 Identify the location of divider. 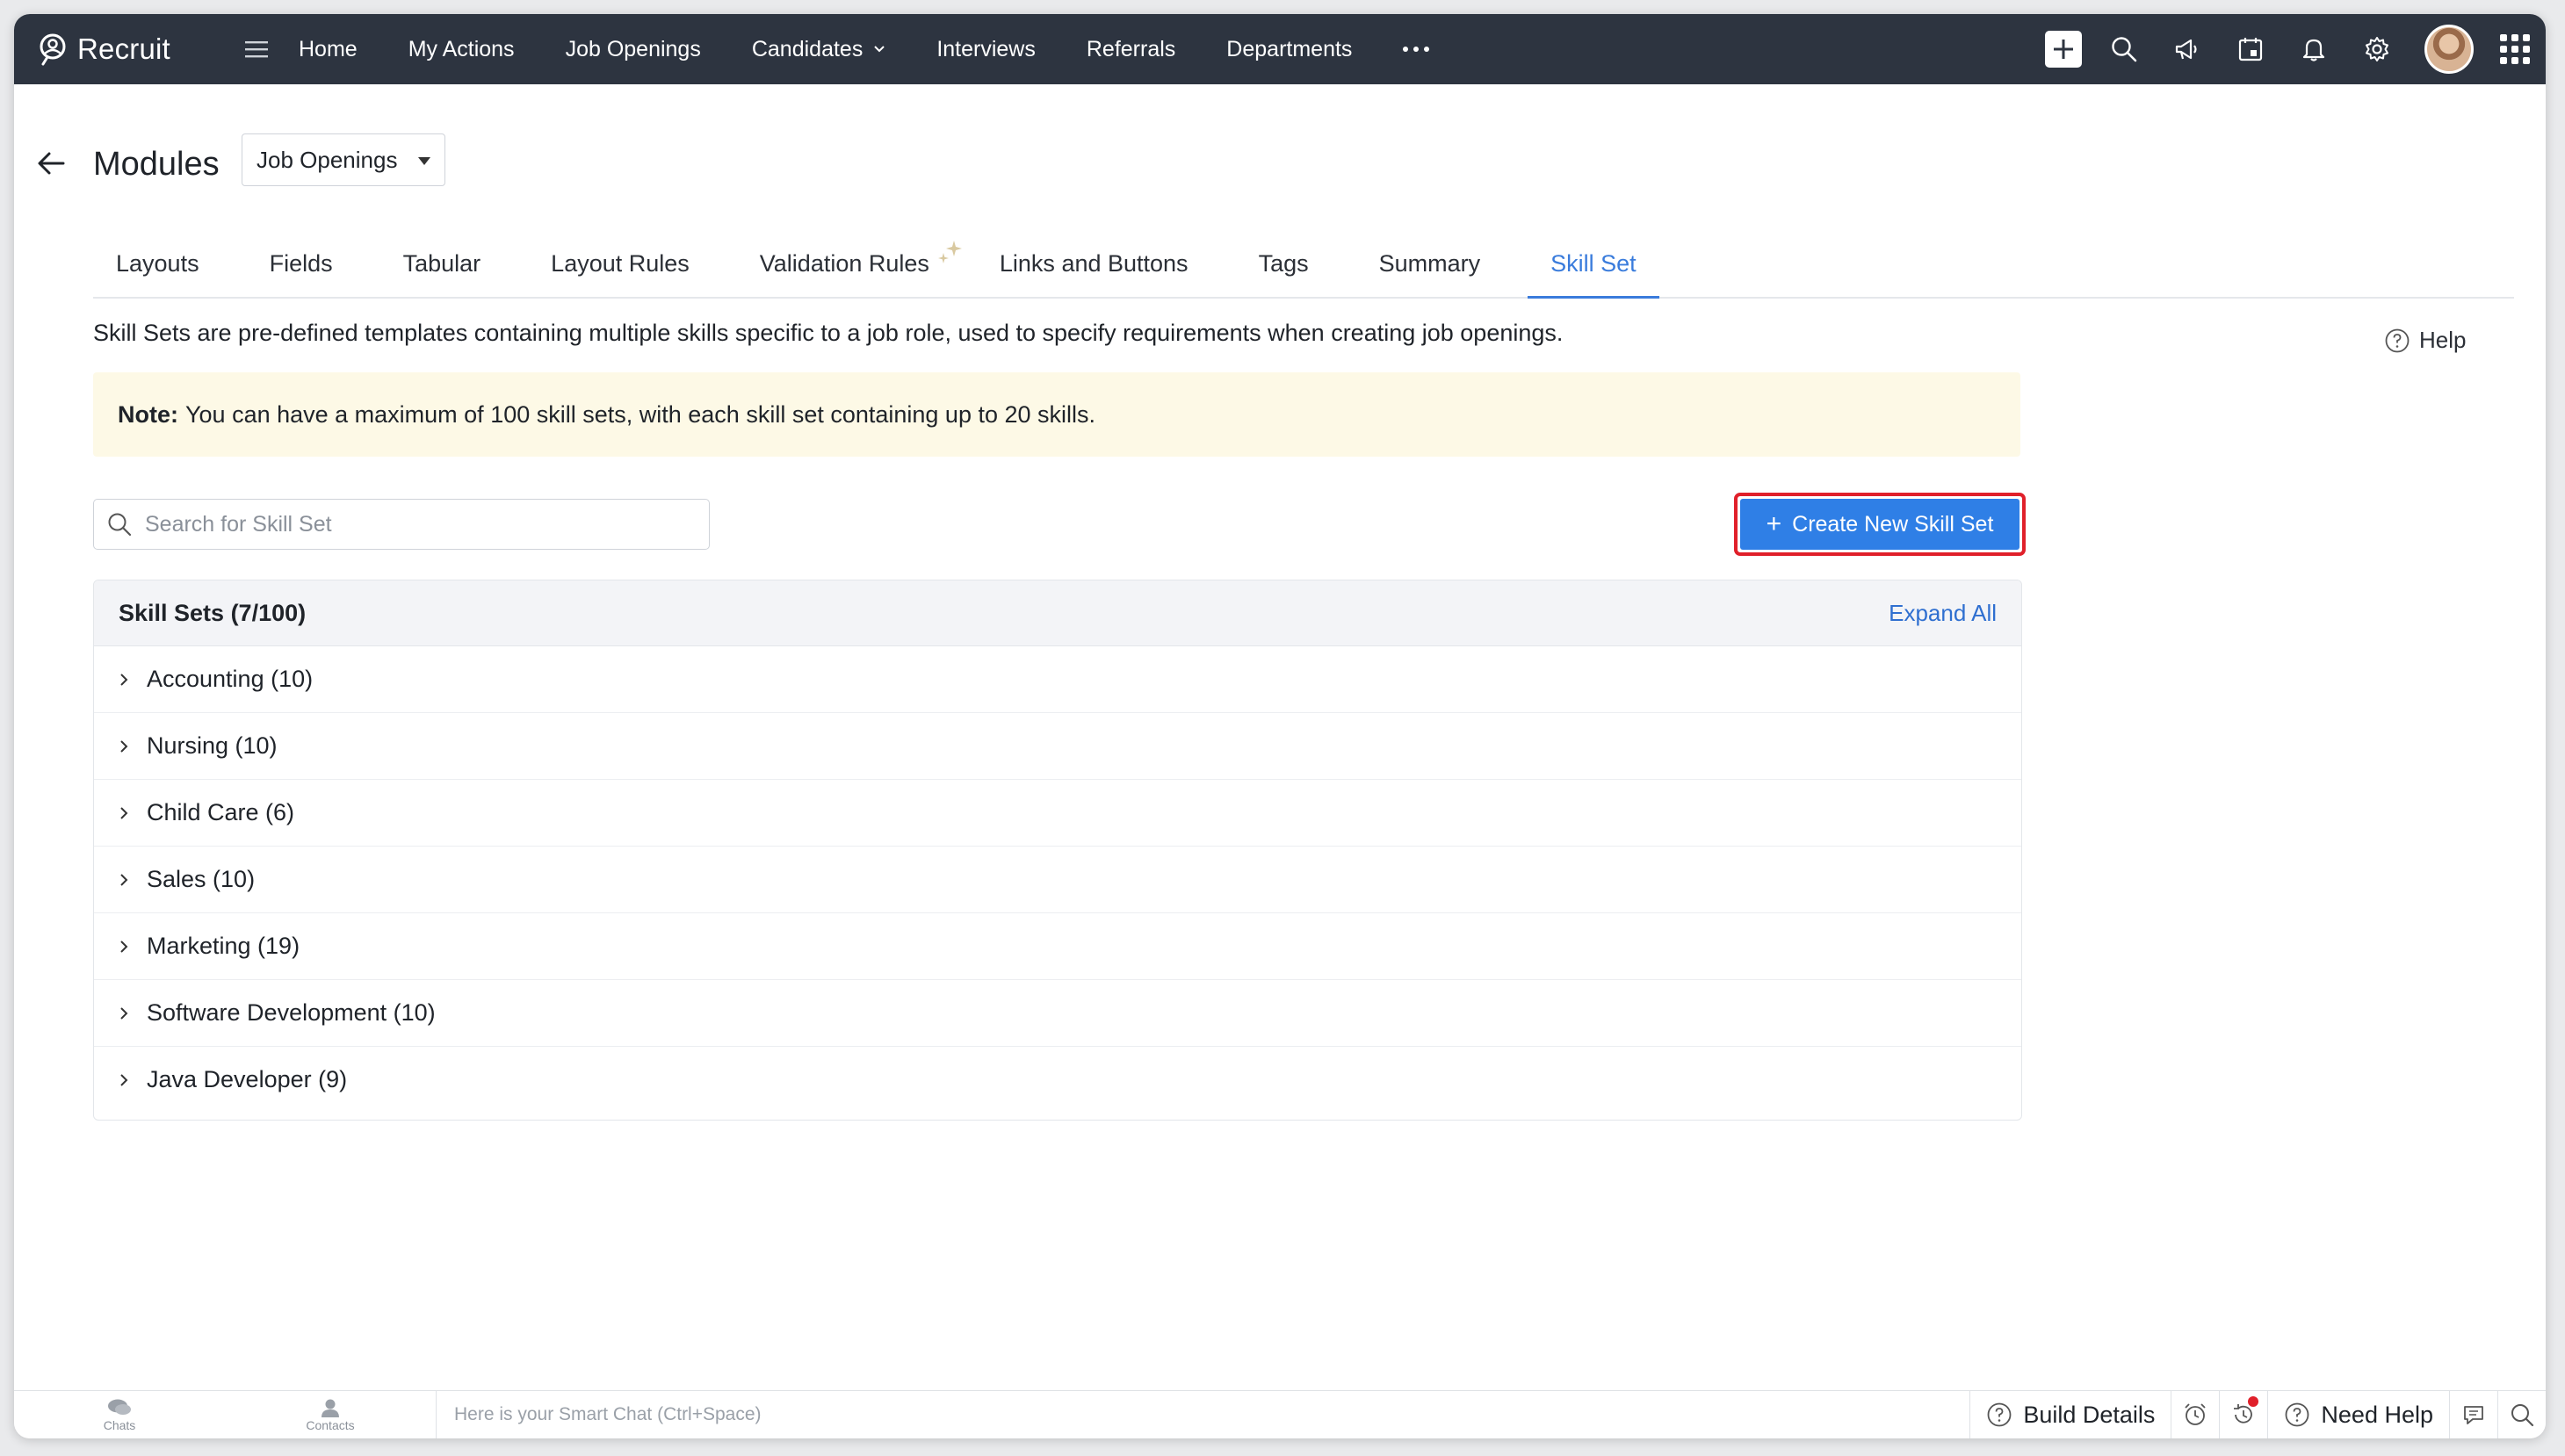
(436, 1414).